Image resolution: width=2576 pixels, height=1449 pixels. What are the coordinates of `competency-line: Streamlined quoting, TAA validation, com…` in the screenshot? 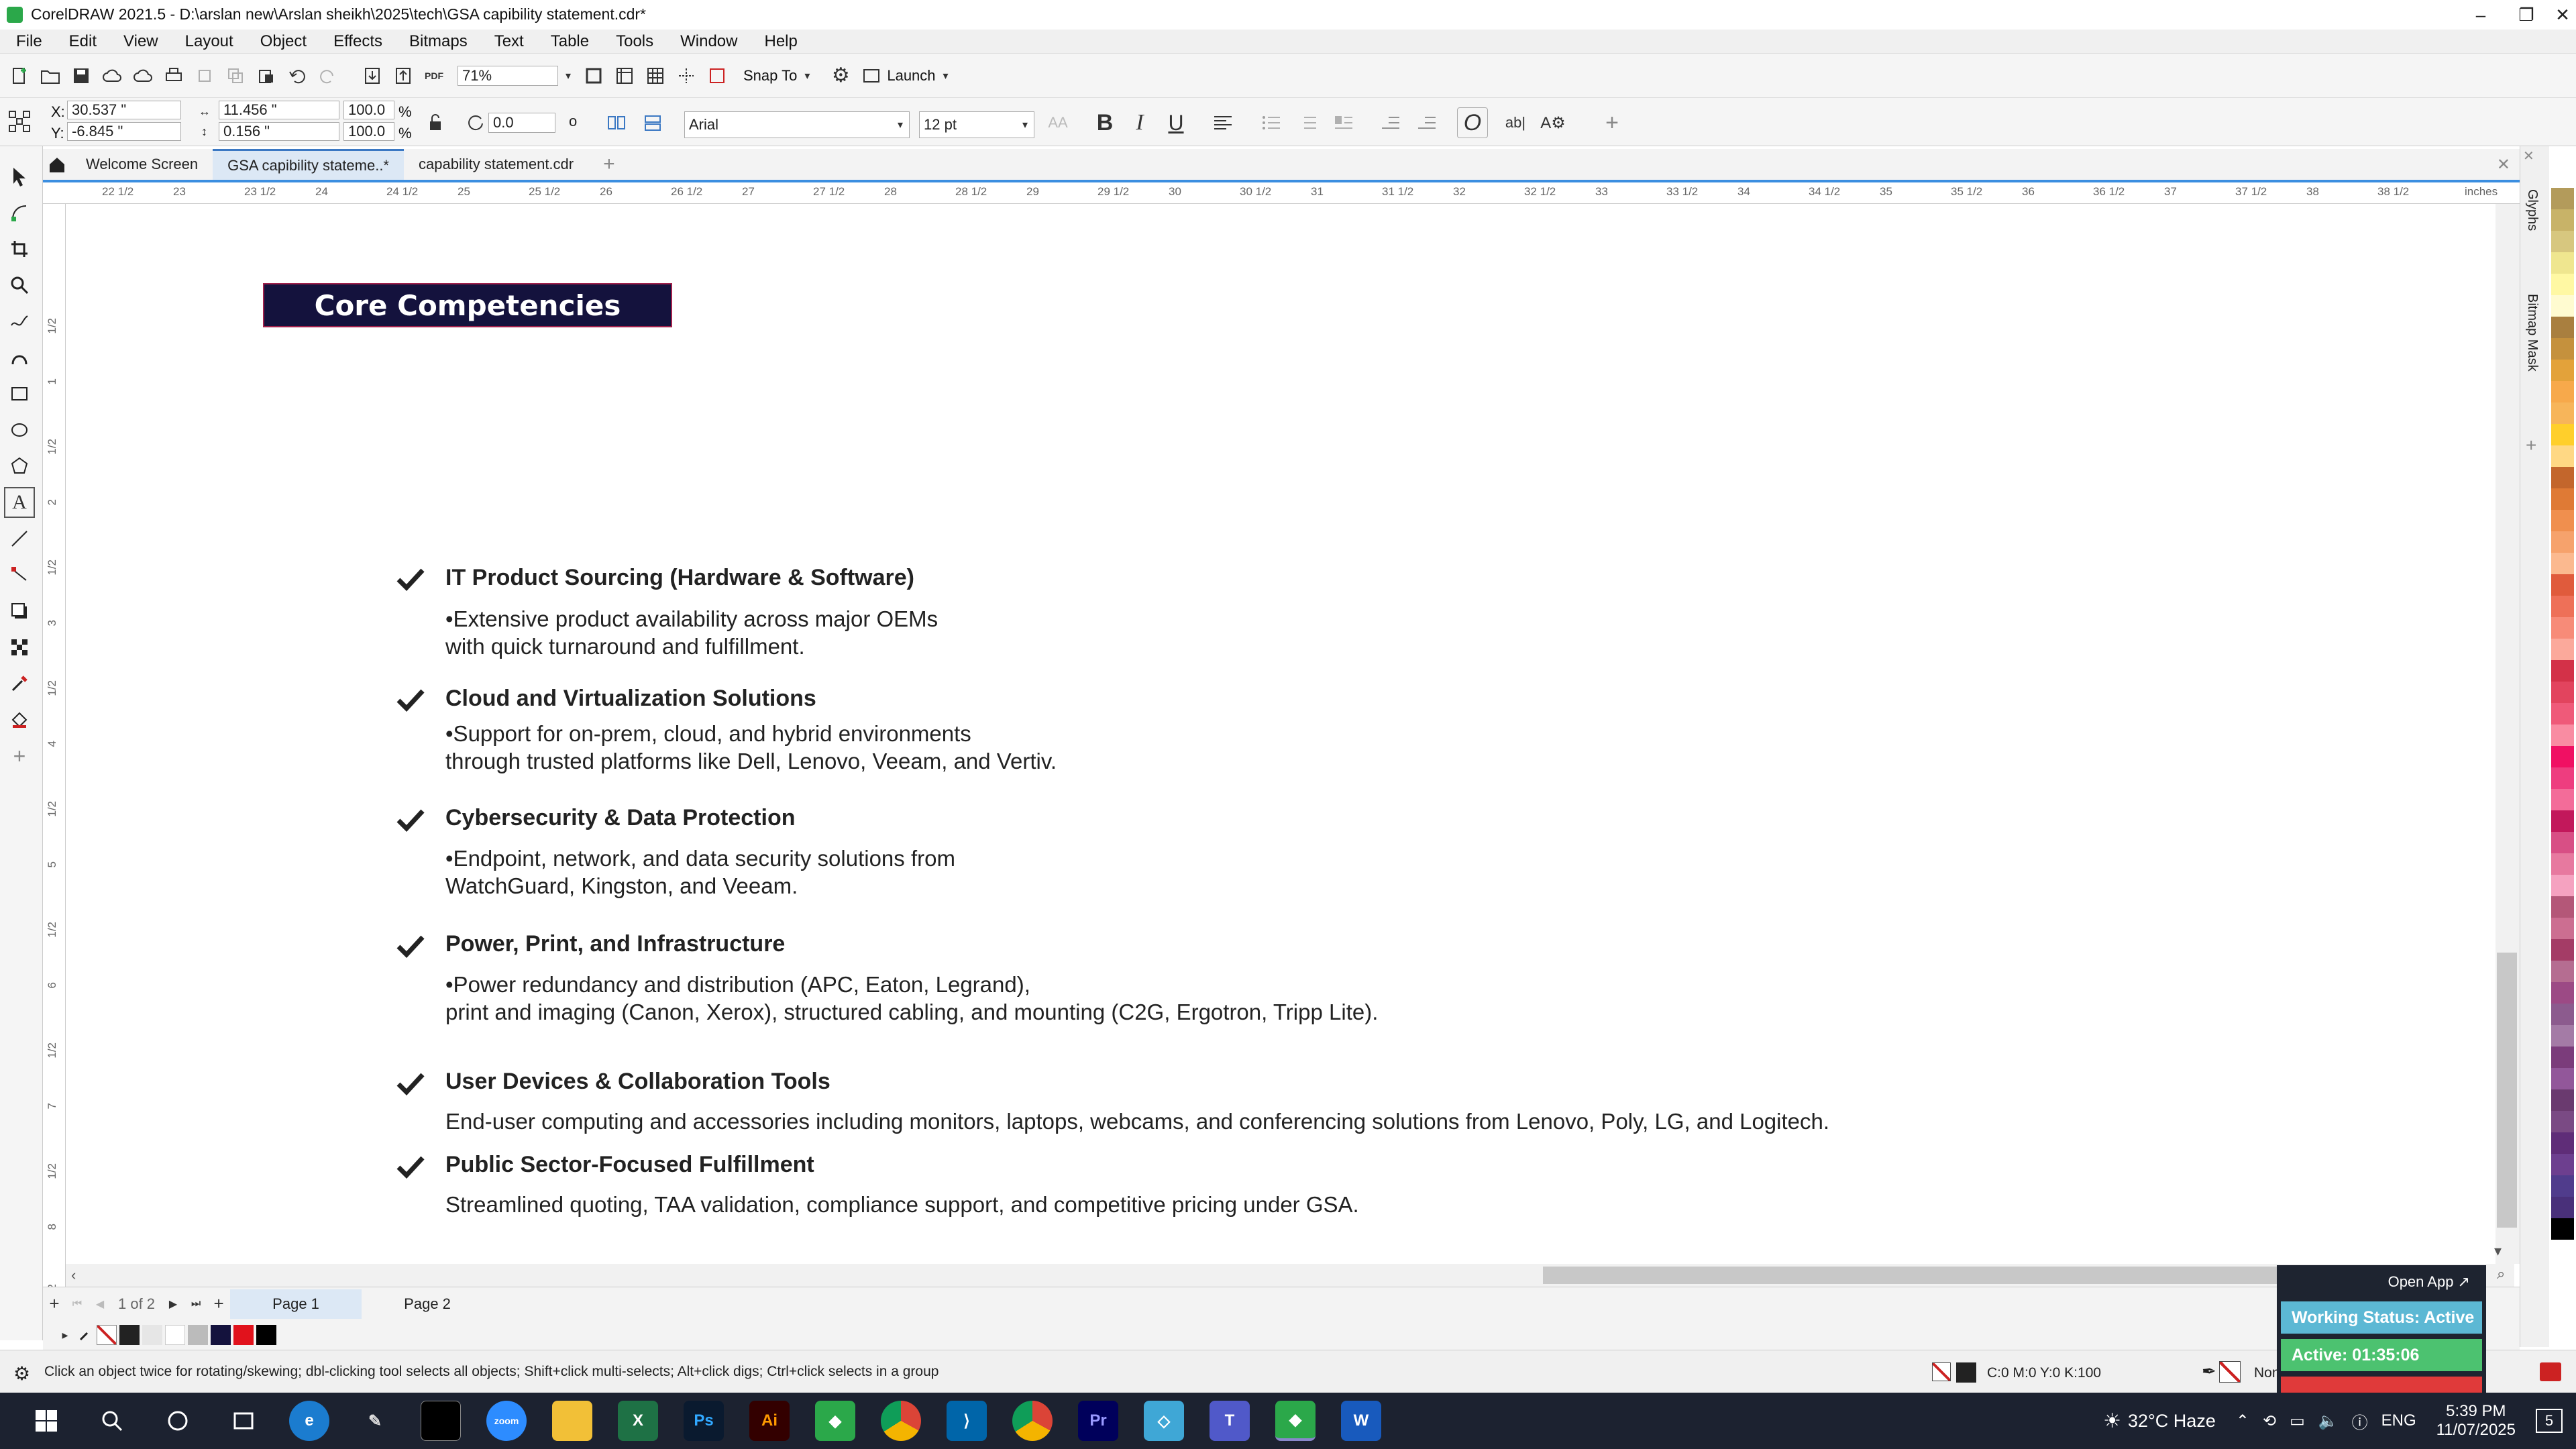 It's located at (902, 1204).